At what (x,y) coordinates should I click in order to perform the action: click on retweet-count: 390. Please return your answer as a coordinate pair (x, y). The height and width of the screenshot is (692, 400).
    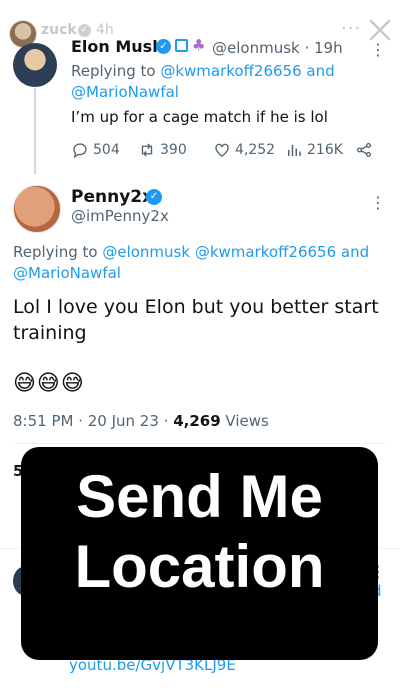
    Looking at the image, I should click on (173, 150).